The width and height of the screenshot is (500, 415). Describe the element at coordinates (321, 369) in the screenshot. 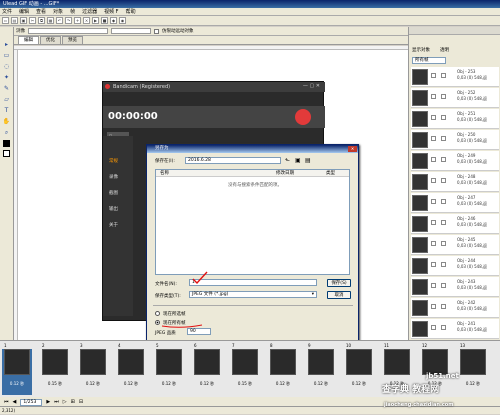

I see `frame-thumbnail: 9 0.12 秒` at that location.